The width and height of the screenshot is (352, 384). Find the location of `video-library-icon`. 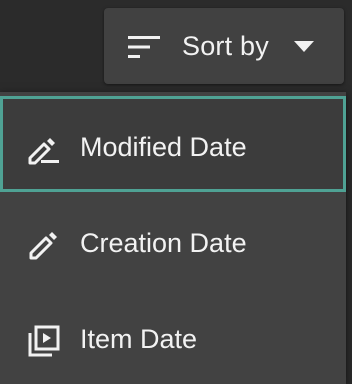

video-library-icon is located at coordinates (44, 341).